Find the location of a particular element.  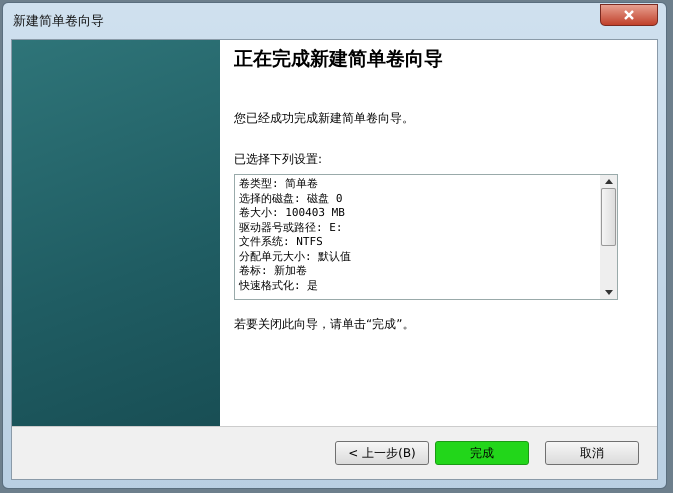

close-icon is located at coordinates (629, 15).